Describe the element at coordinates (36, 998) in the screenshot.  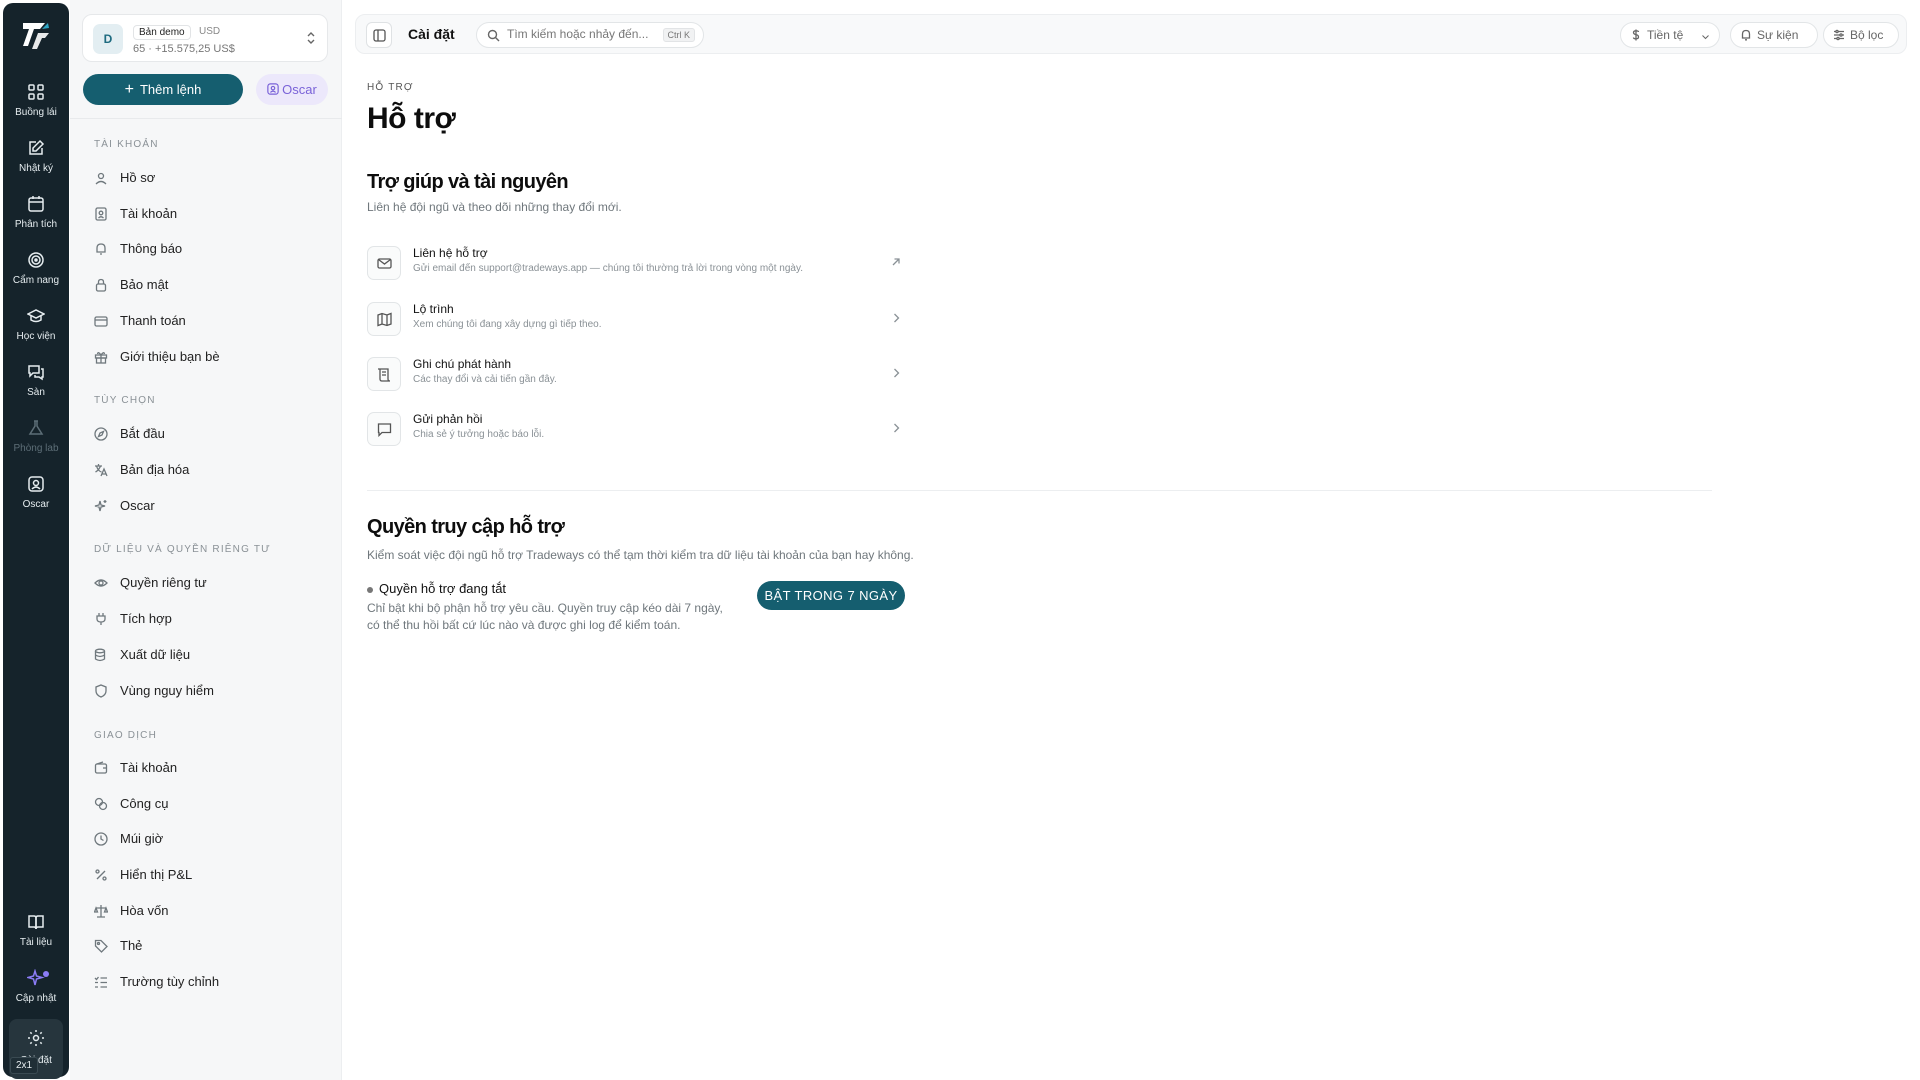
I see `rail-label: Cập nhật` at that location.